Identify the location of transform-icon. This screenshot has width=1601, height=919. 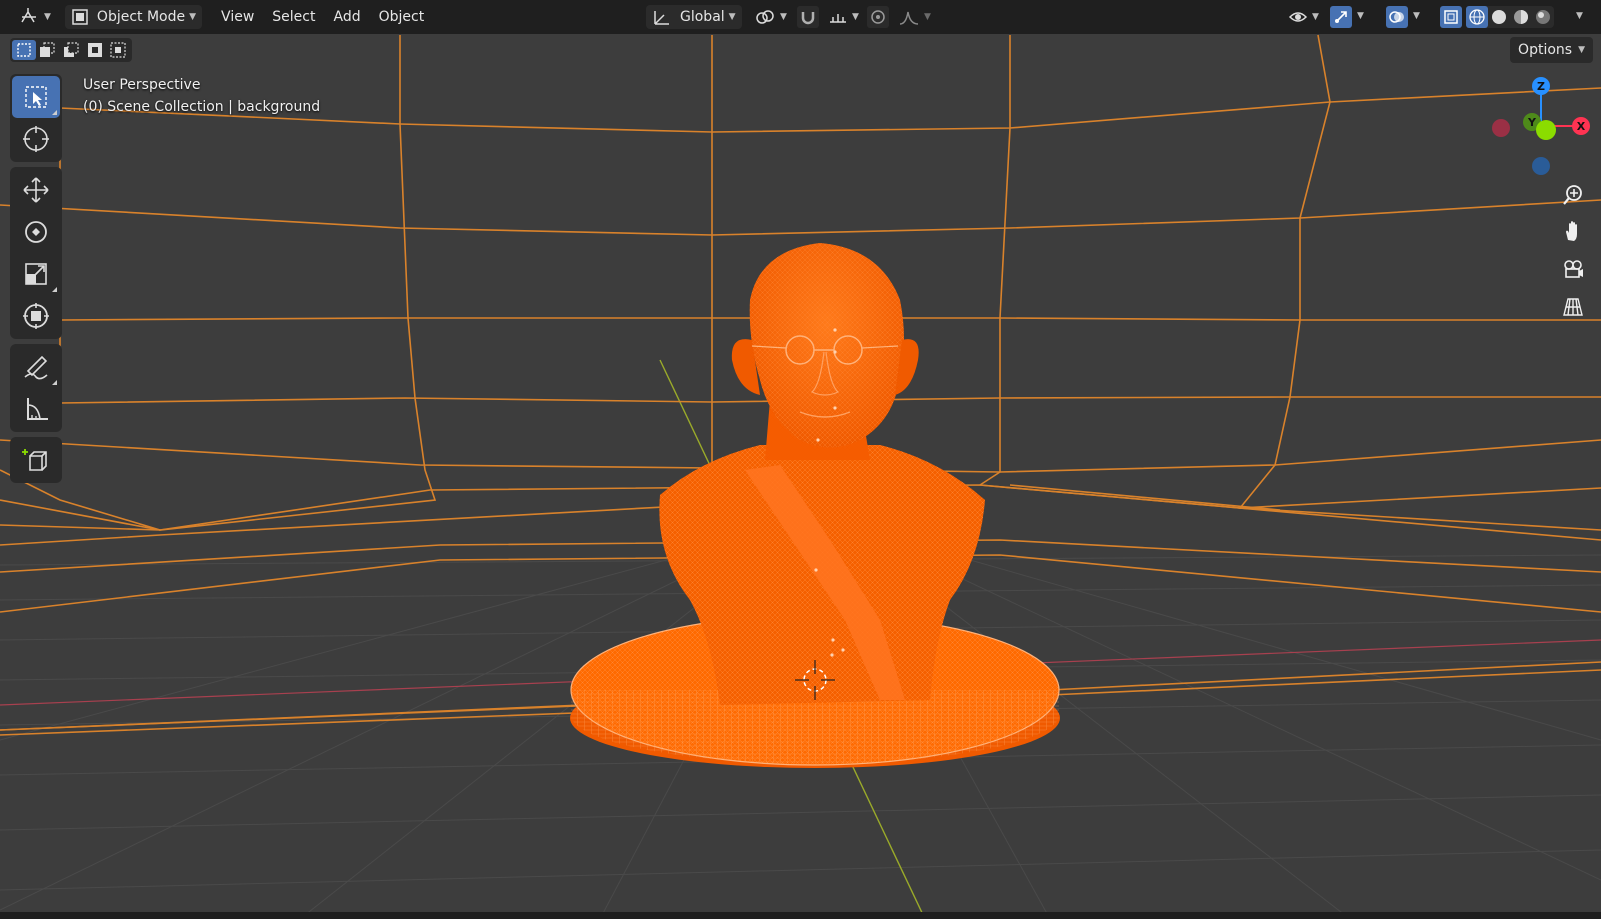
(36, 316).